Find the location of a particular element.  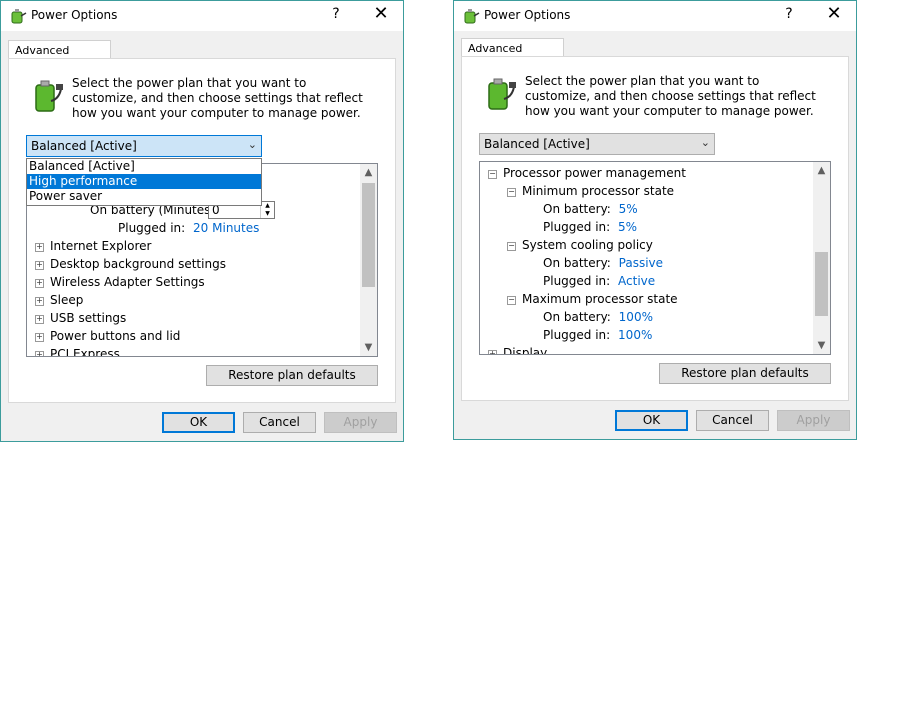

dropdown-option-high-performance: High performance is located at coordinates (144, 181).